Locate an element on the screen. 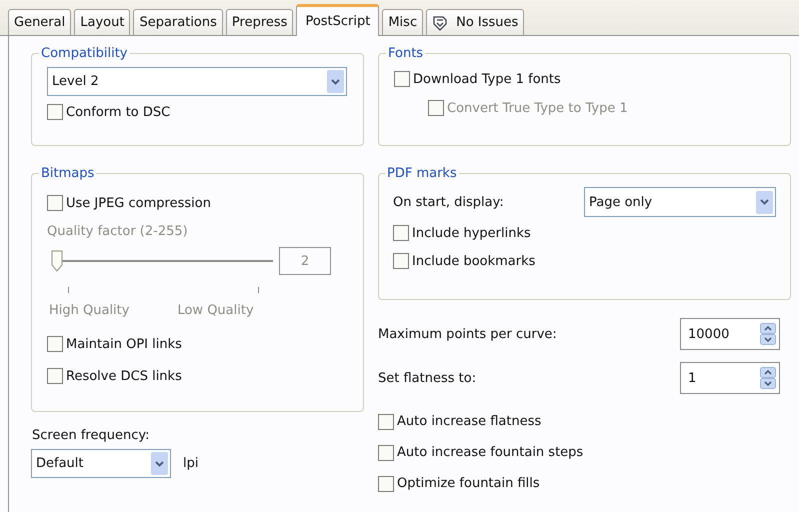  checkbox: Conform to DSC is located at coordinates (198, 112).